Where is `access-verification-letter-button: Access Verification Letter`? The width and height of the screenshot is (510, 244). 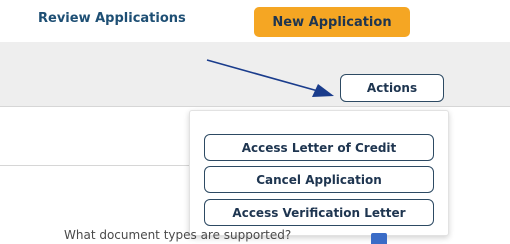 access-verification-letter-button: Access Verification Letter is located at coordinates (319, 212).